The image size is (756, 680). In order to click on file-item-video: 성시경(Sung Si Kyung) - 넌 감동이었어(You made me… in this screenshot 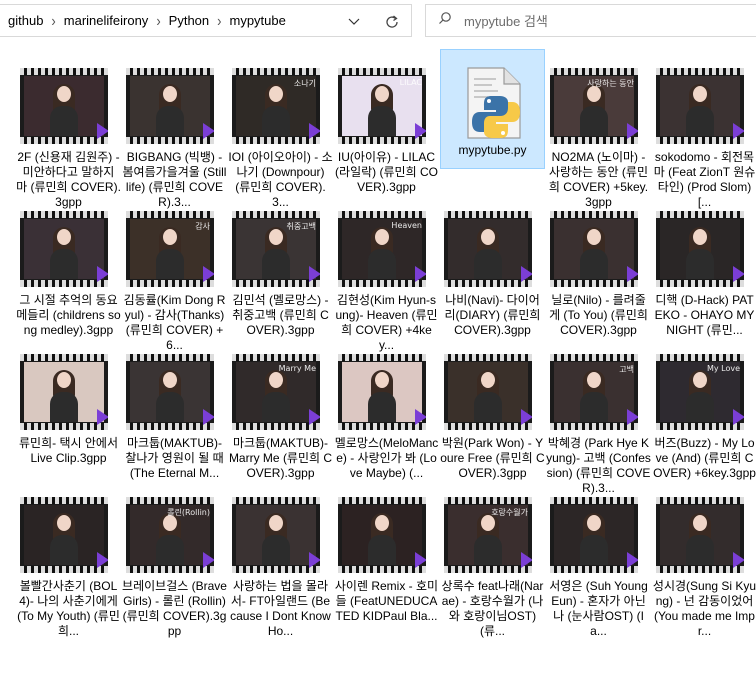, I will do `click(704, 555)`.